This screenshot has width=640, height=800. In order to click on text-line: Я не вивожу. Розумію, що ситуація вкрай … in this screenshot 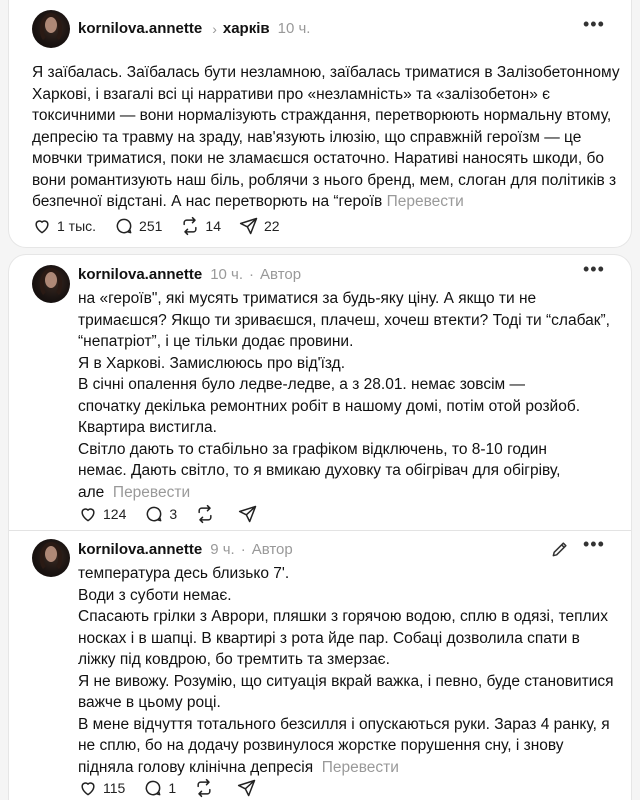, I will do `click(346, 681)`.